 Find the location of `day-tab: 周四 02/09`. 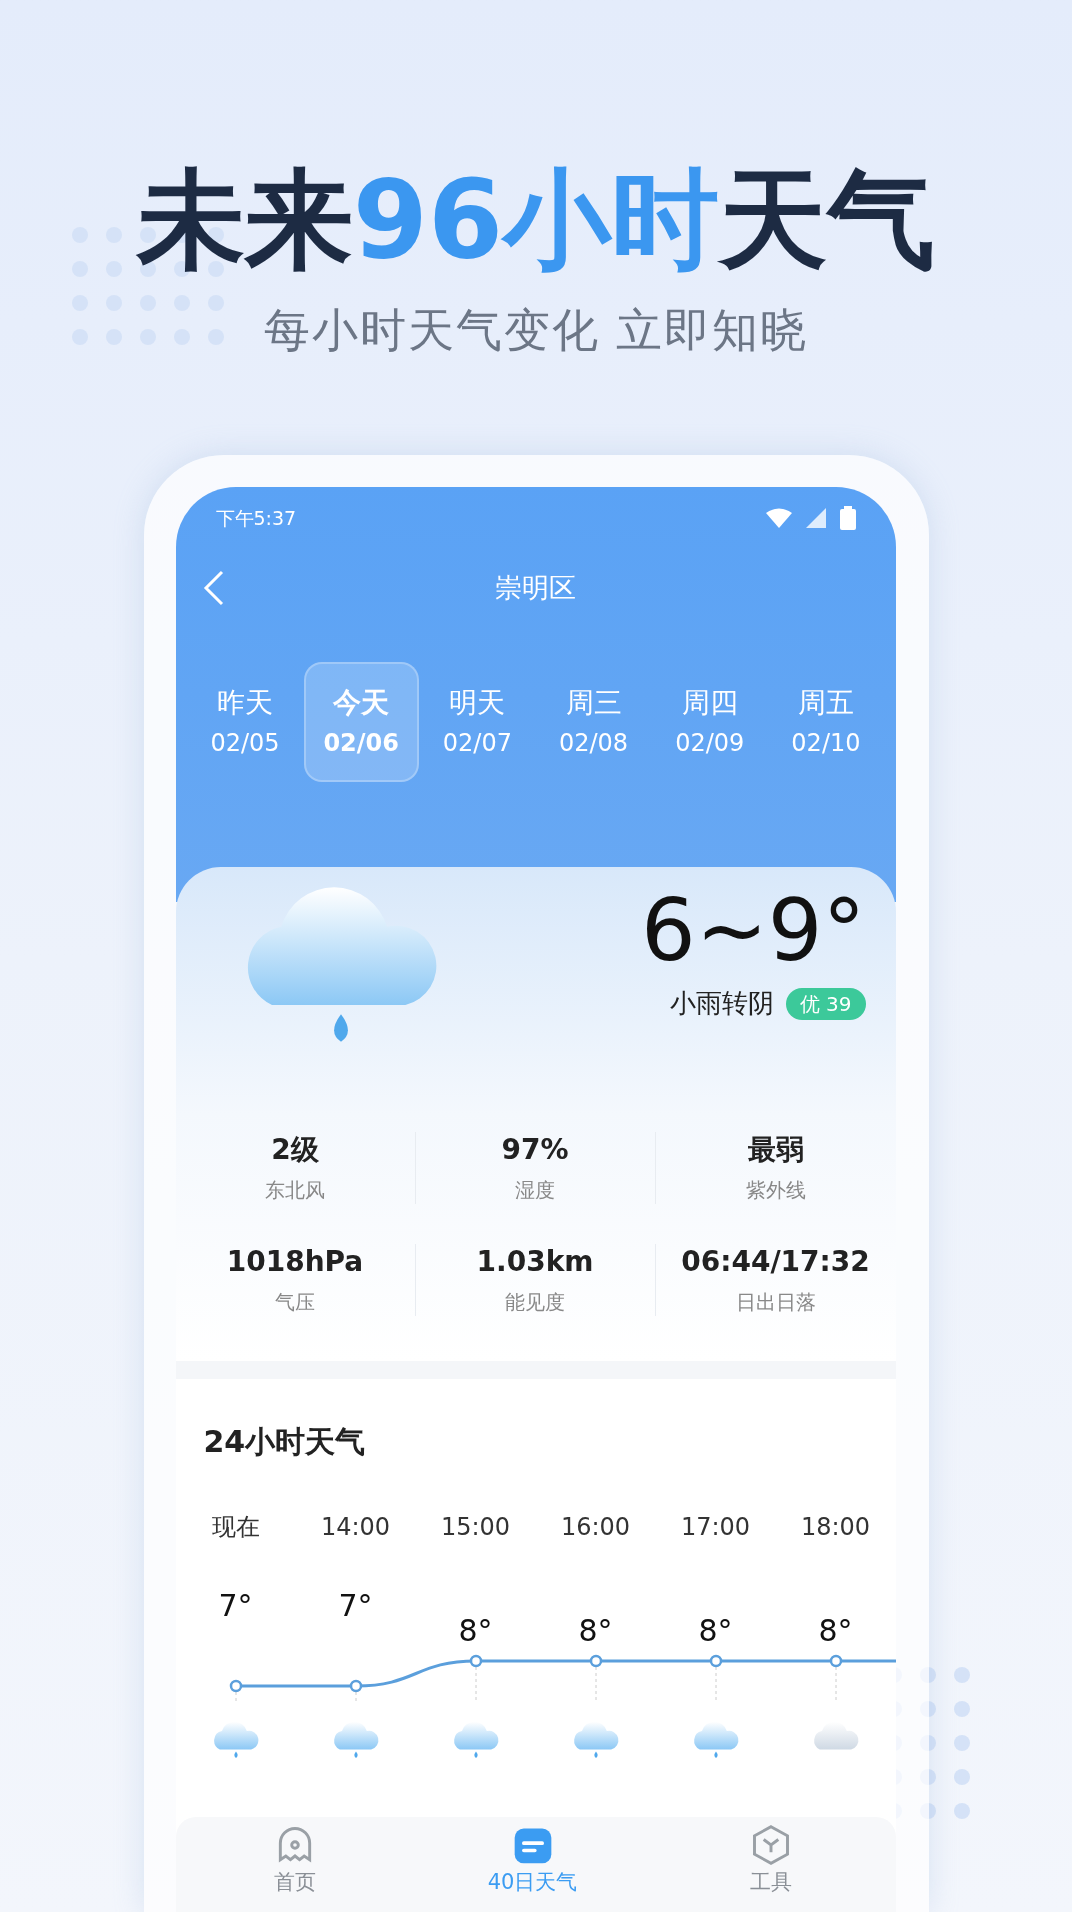

day-tab: 周四 02/09 is located at coordinates (710, 722).